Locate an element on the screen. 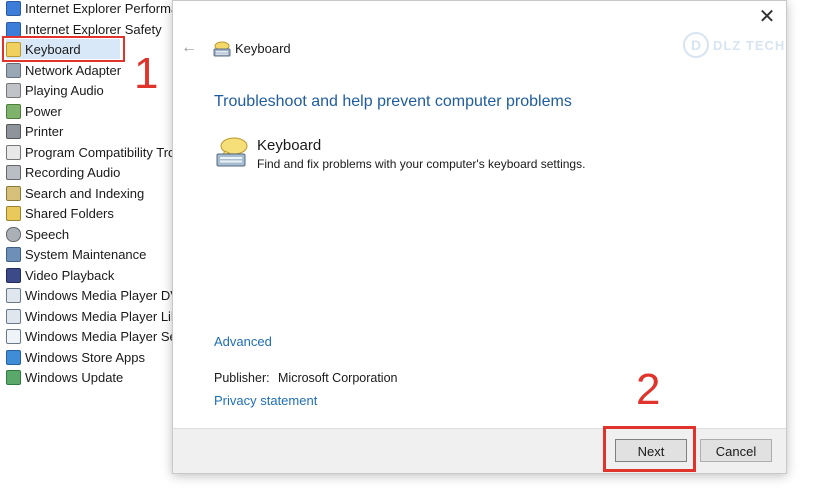 The image size is (840, 500). publisher-value: Microsoft Corporation is located at coordinates (338, 378).